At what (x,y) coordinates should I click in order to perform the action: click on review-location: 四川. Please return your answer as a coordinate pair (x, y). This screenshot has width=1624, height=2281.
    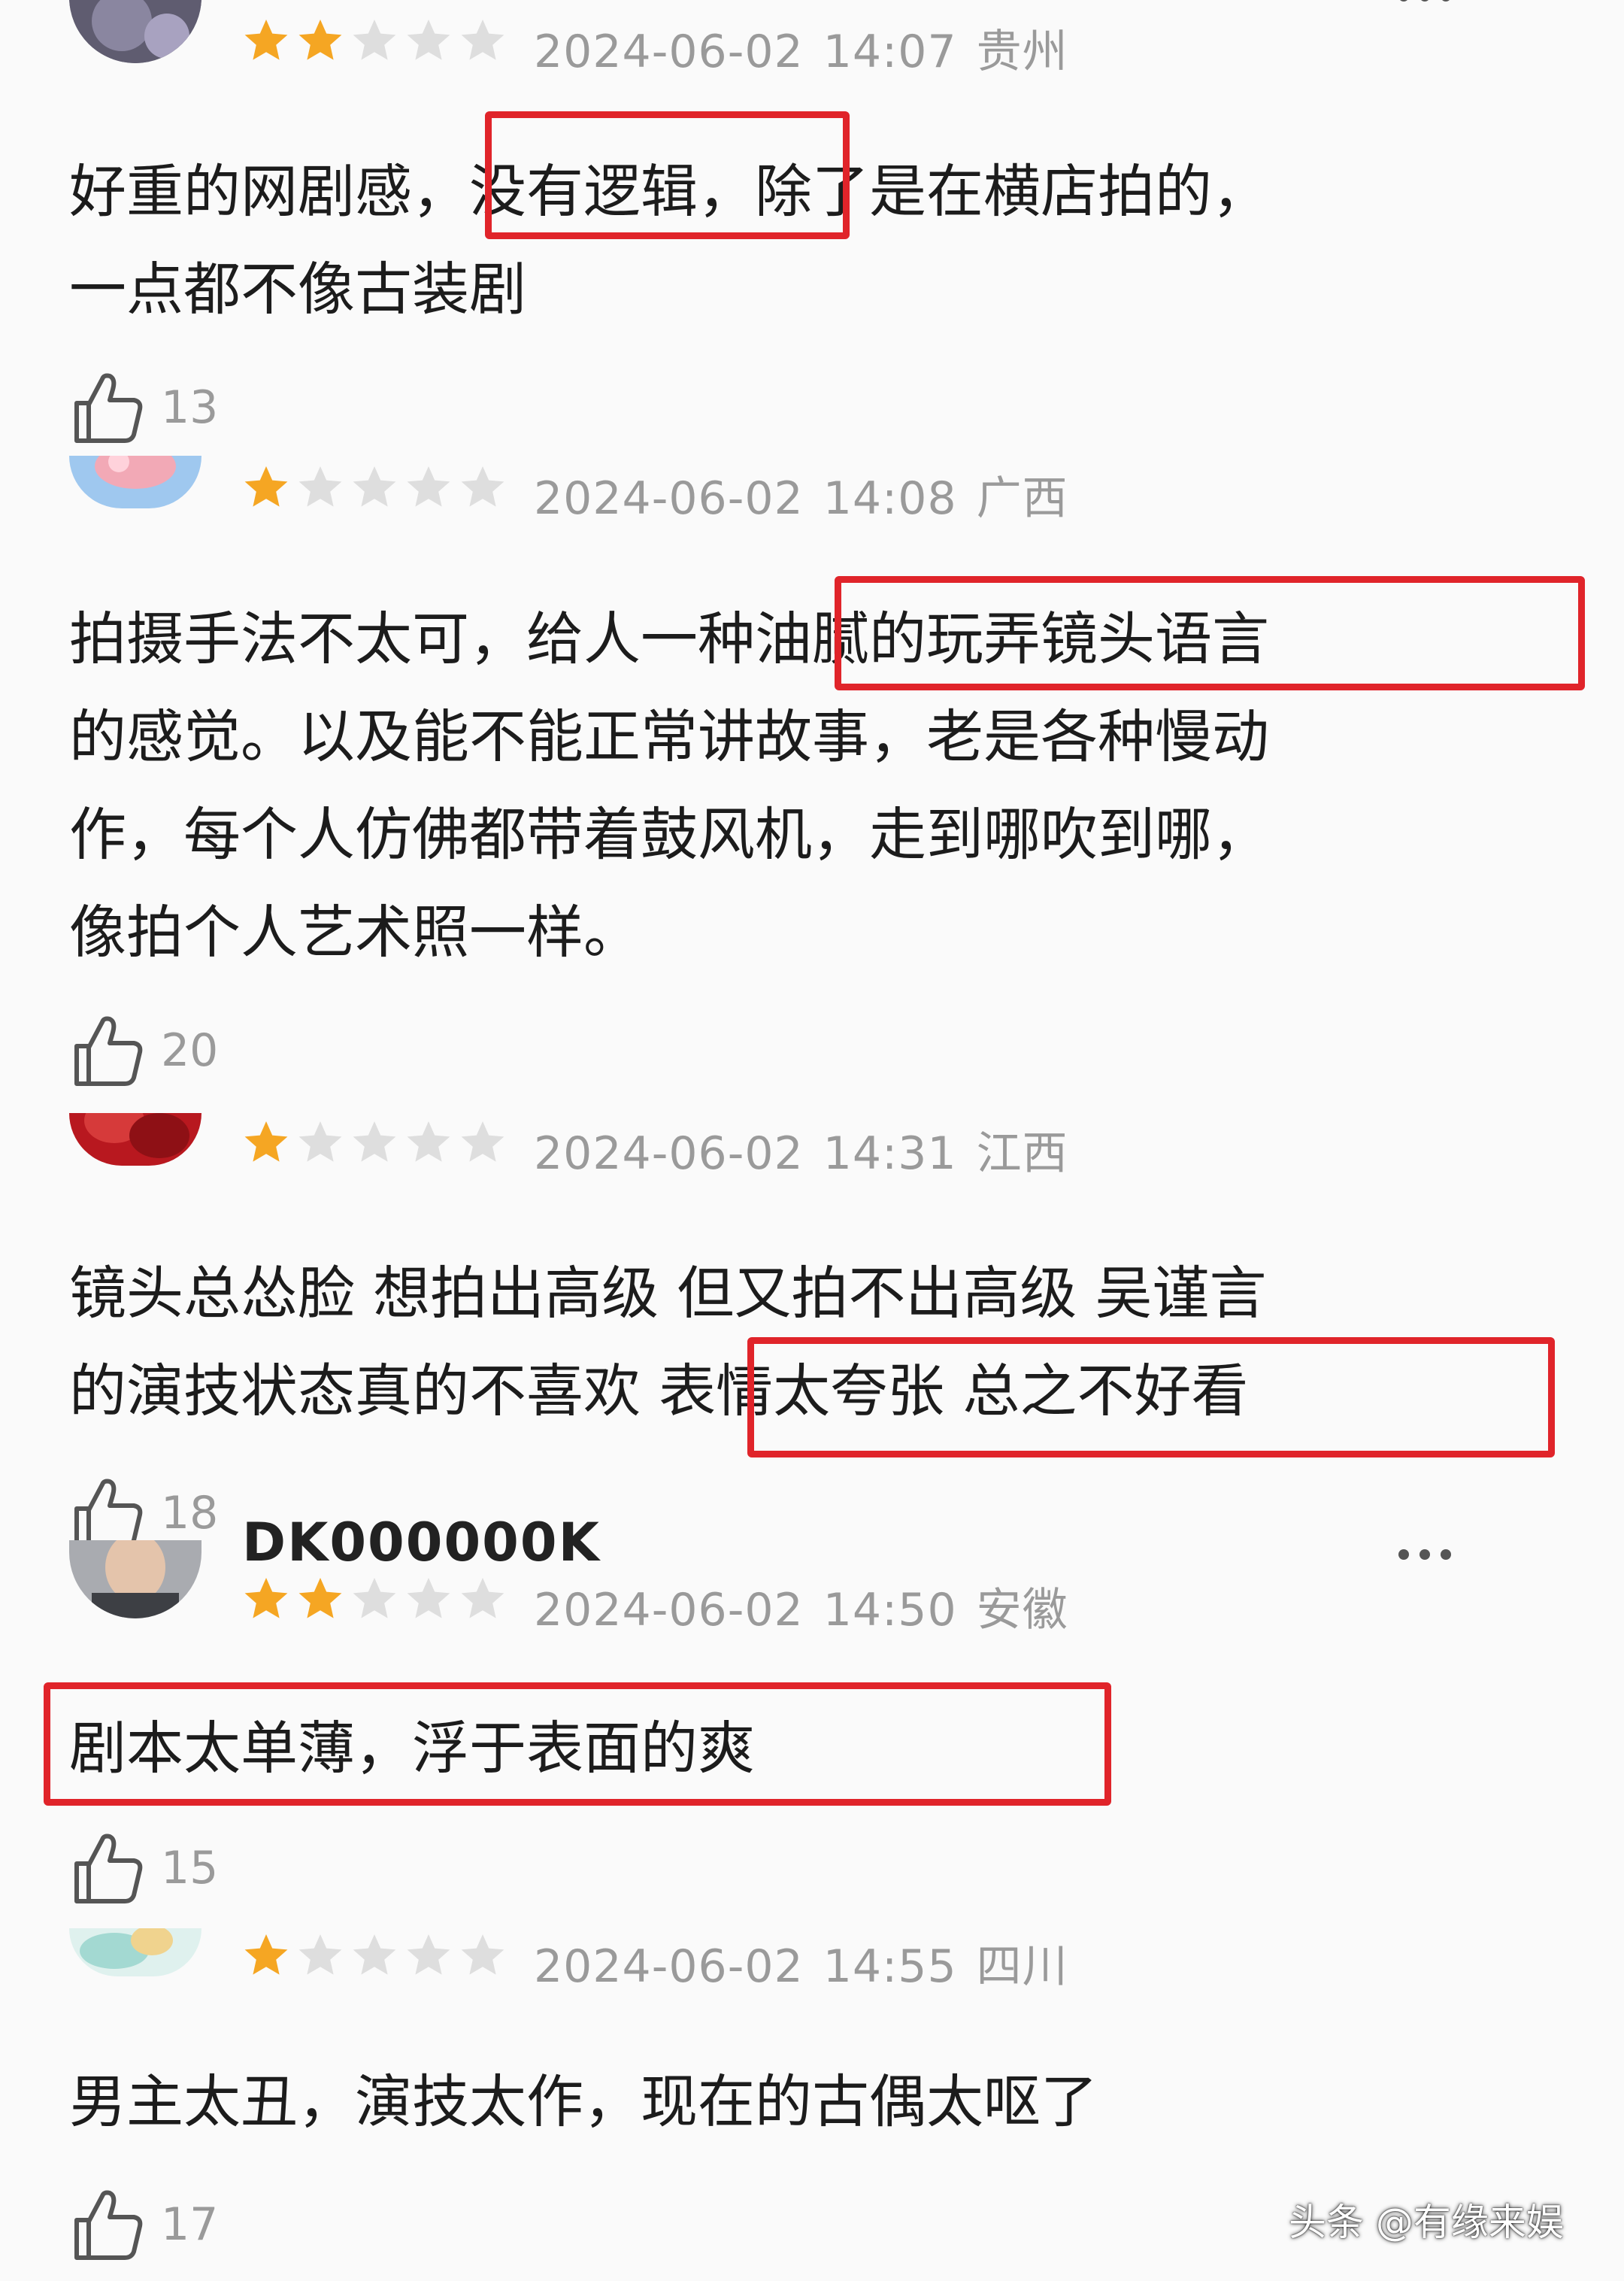
    Looking at the image, I should click on (1022, 1967).